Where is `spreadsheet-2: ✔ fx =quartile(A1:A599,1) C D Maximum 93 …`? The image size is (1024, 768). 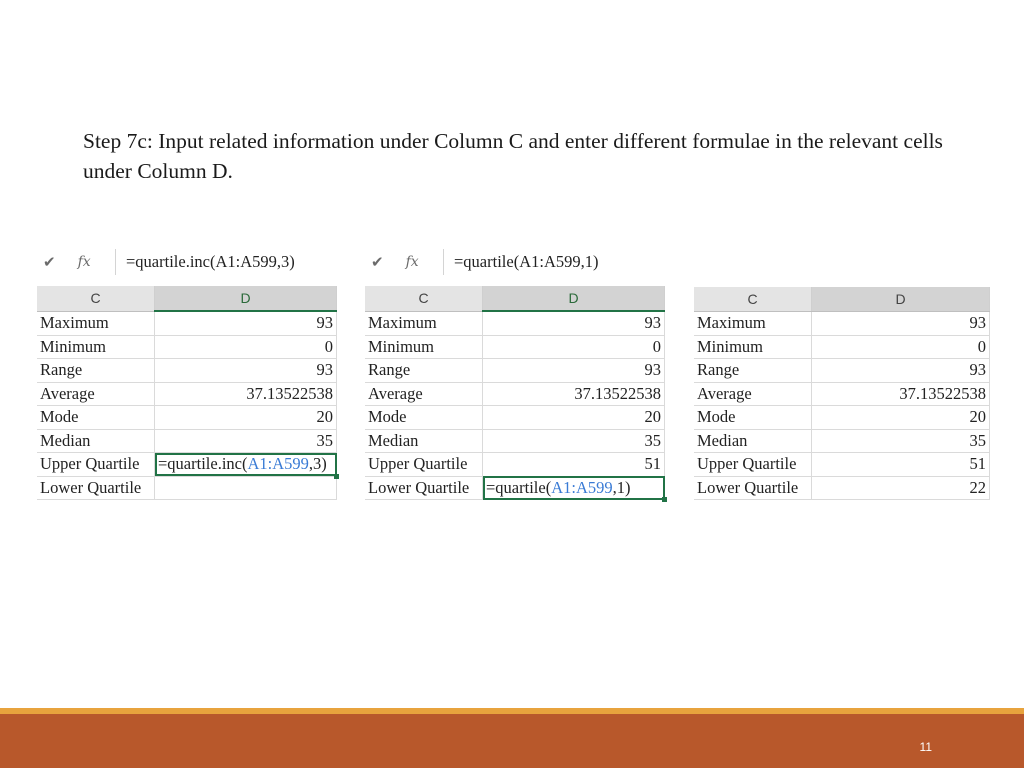
spreadsheet-2: ✔ fx =quartile(A1:A599,1) C D Maximum 93 … is located at coordinates (516, 374).